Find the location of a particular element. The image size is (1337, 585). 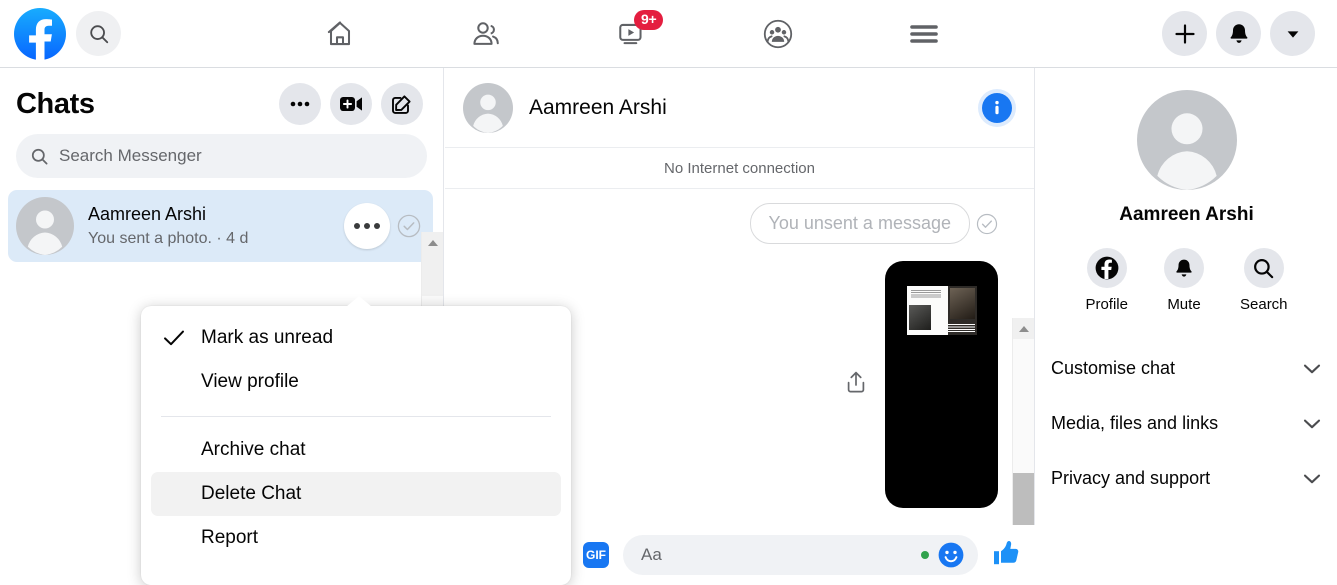

section-label: Media, files and links is located at coordinates (1135, 423).